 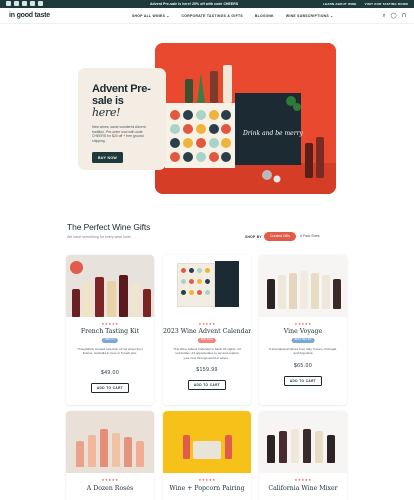 I want to click on product-price: $159.99, so click(x=207, y=370).